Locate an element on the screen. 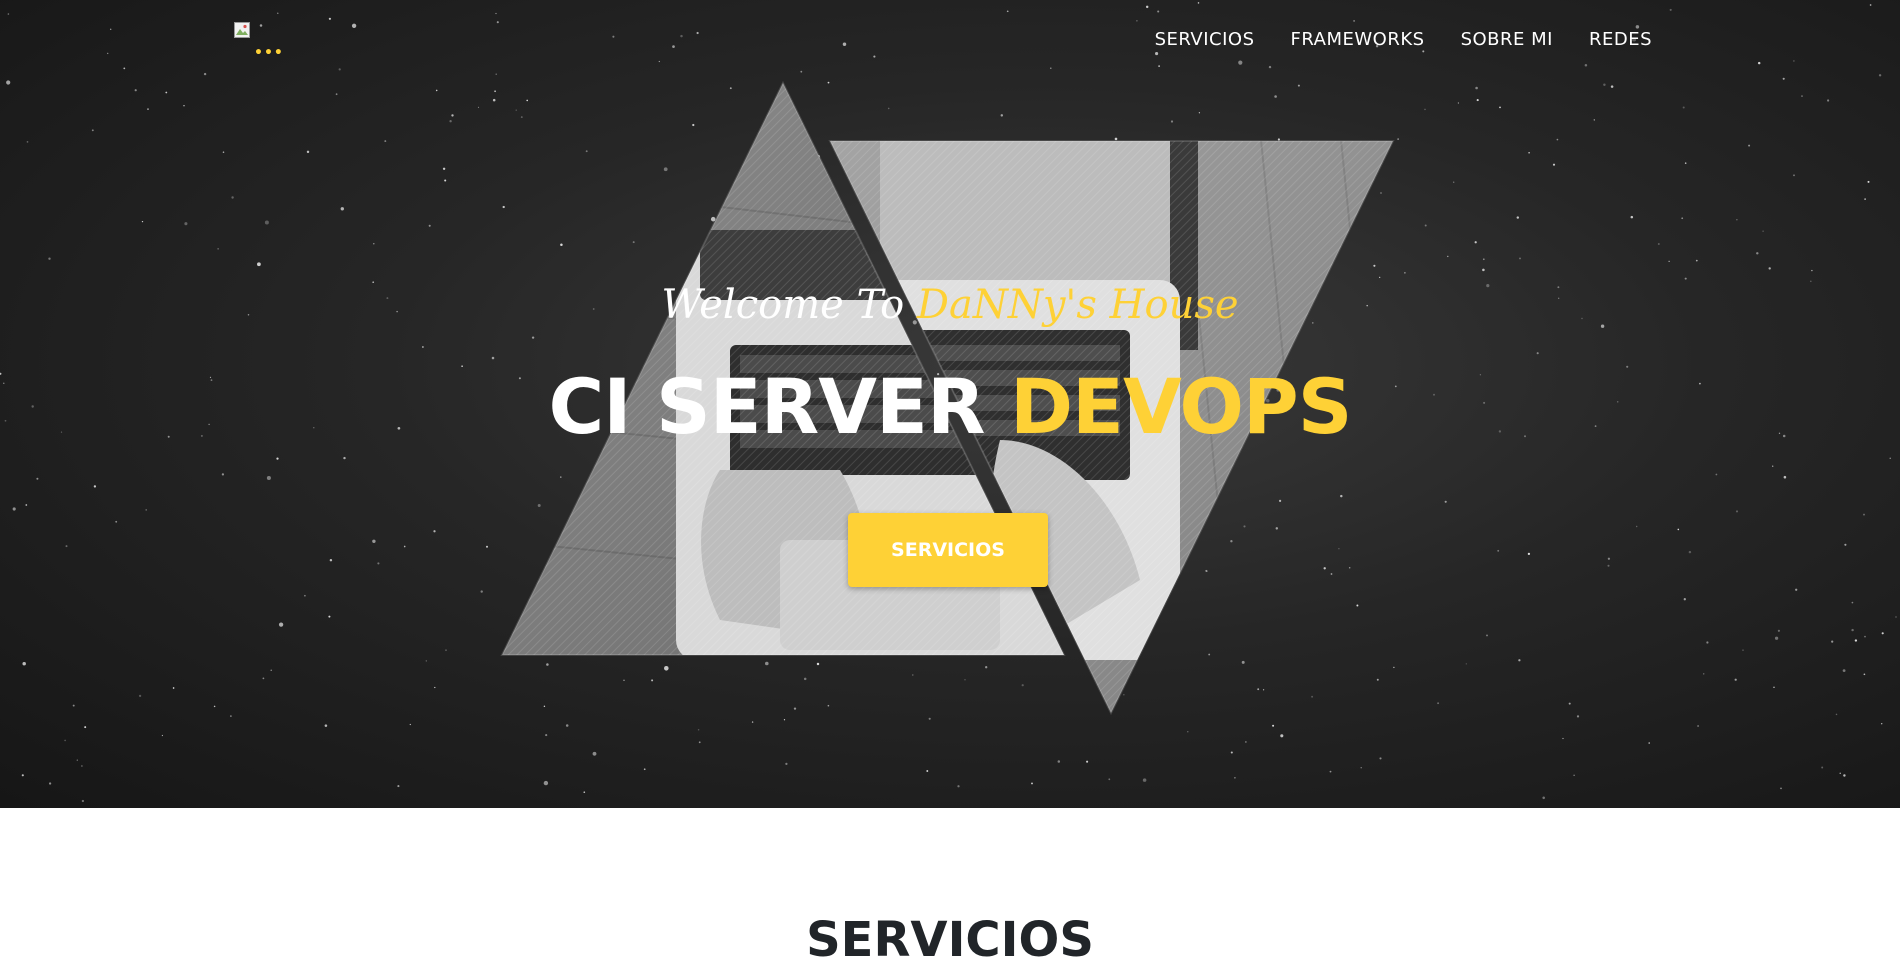 This screenshot has width=1900, height=968. hero-subheading-accent: DaNNy's House is located at coordinates (1077, 305).